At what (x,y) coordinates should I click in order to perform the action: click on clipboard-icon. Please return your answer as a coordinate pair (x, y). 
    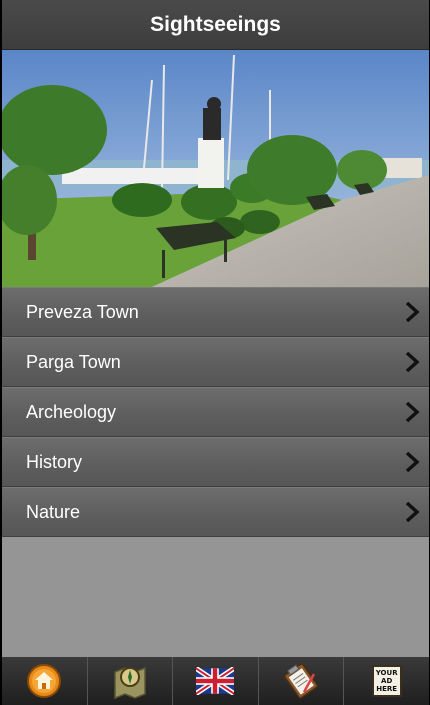
    Looking at the image, I should click on (301, 681).